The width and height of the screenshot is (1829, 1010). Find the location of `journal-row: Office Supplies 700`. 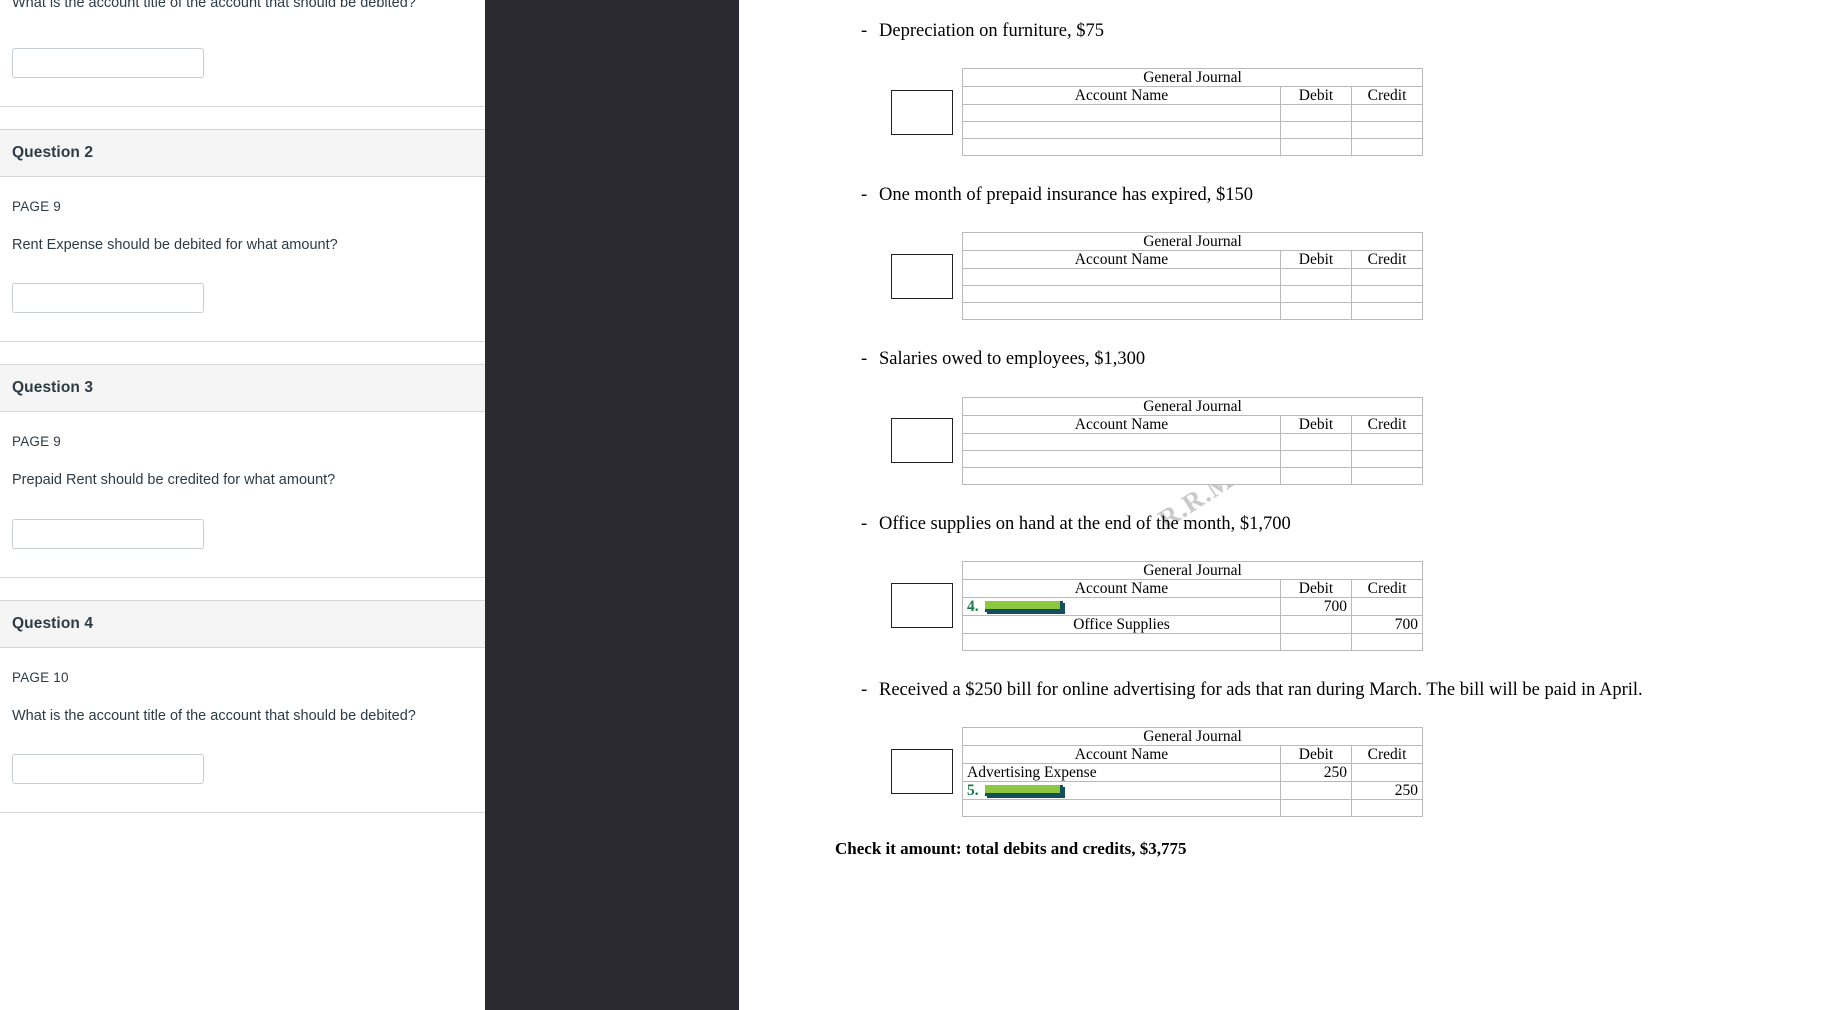

journal-row: Office Supplies 700 is located at coordinates (1193, 624).